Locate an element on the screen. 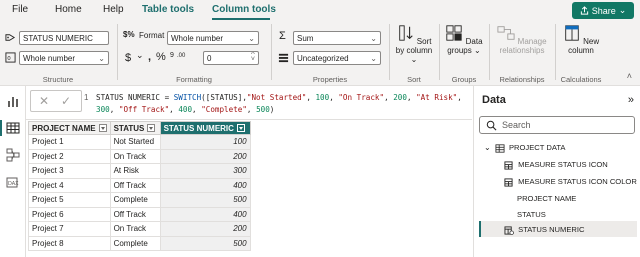  name-tag-icon is located at coordinates (10, 37).